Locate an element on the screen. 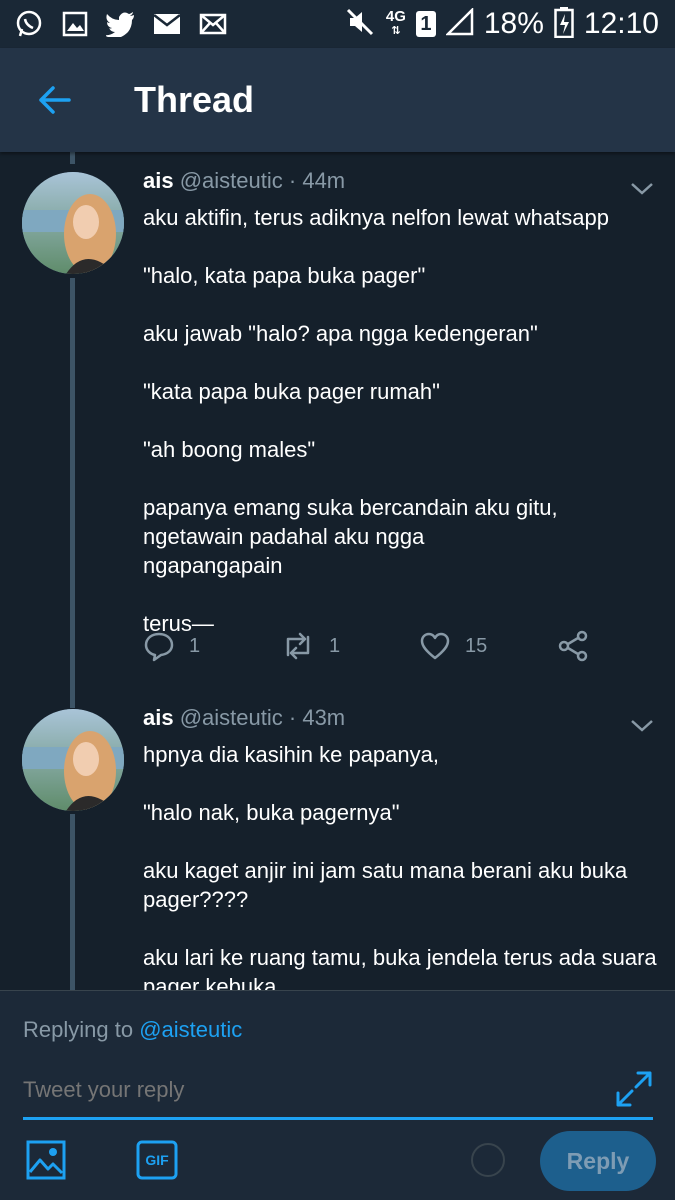 This screenshot has width=675, height=1200. tweet-paragraph: "ah boong males" is located at coordinates (229, 449).